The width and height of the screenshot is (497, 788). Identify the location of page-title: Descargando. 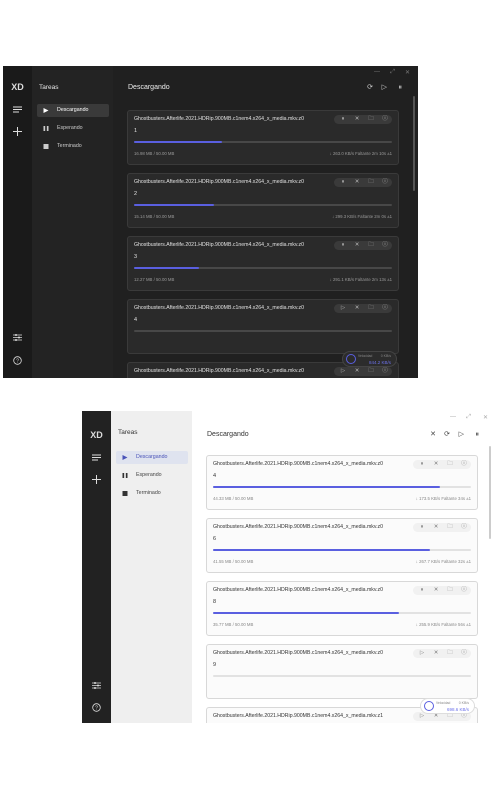
(149, 87).